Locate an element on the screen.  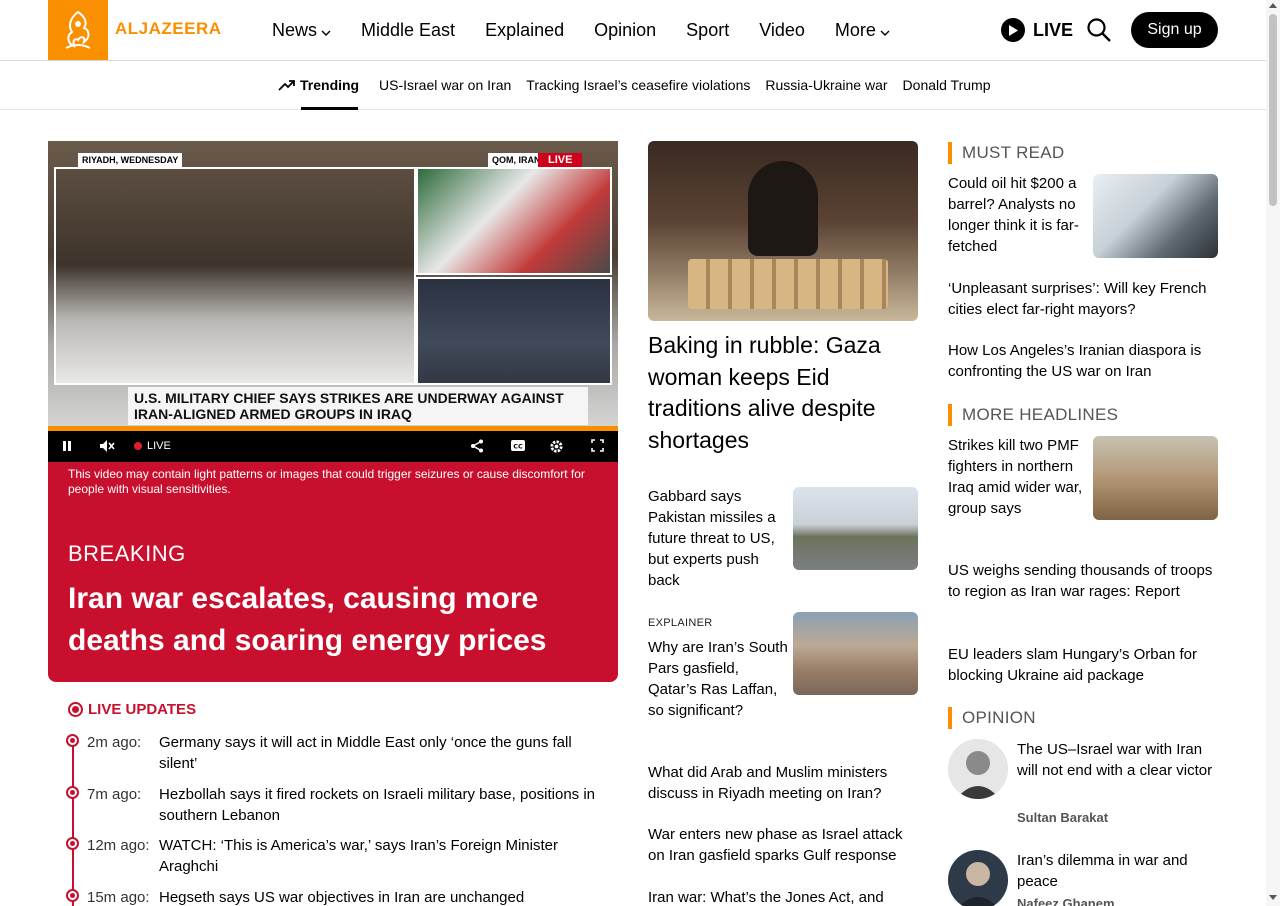
trending-link: Tracking Israel’s ceasefire violations is located at coordinates (638, 85).